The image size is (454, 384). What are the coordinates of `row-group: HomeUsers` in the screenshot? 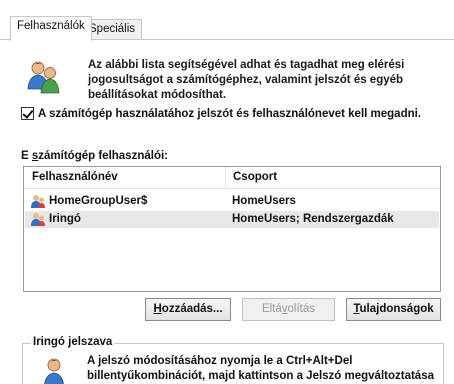 It's located at (264, 201).